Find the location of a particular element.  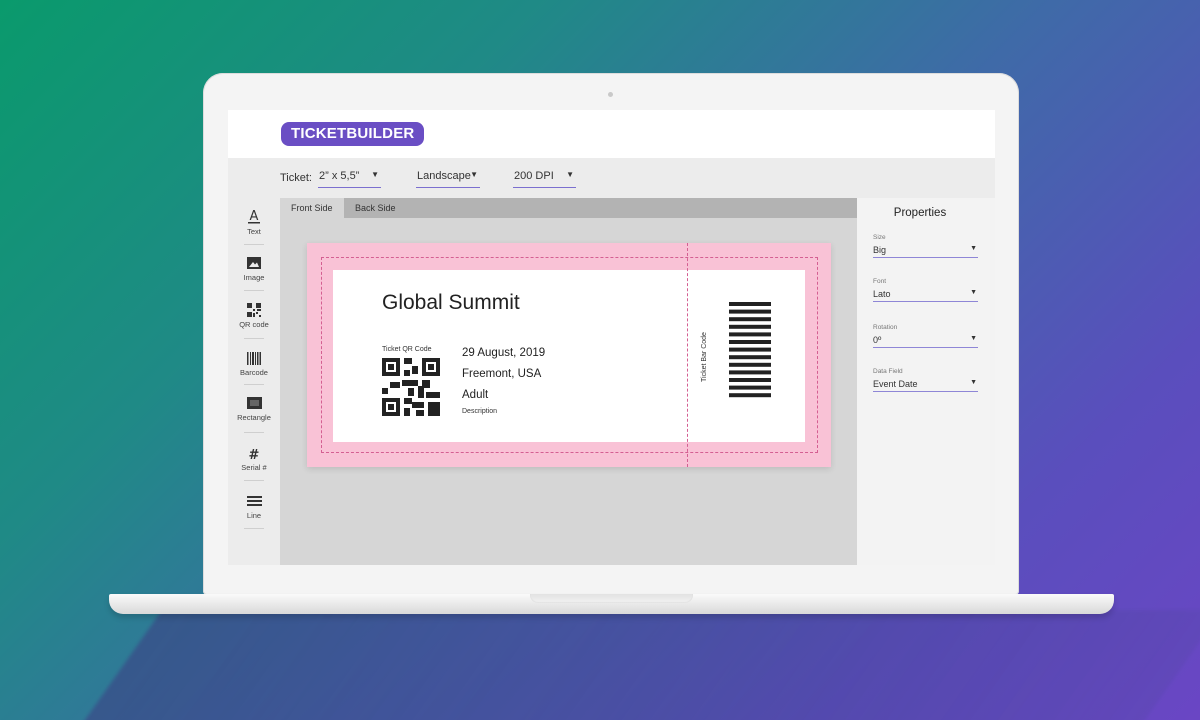

dpi-value: 200 DPI is located at coordinates (534, 176).